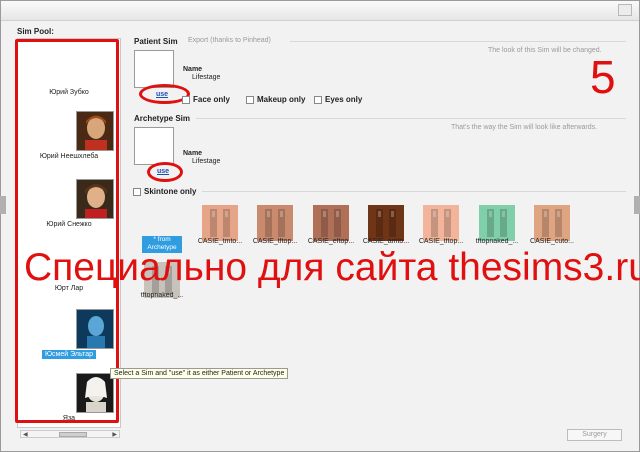 The image size is (640, 452). I want to click on pool-horizontal-scrollbar: ◀ ▶, so click(70, 434).